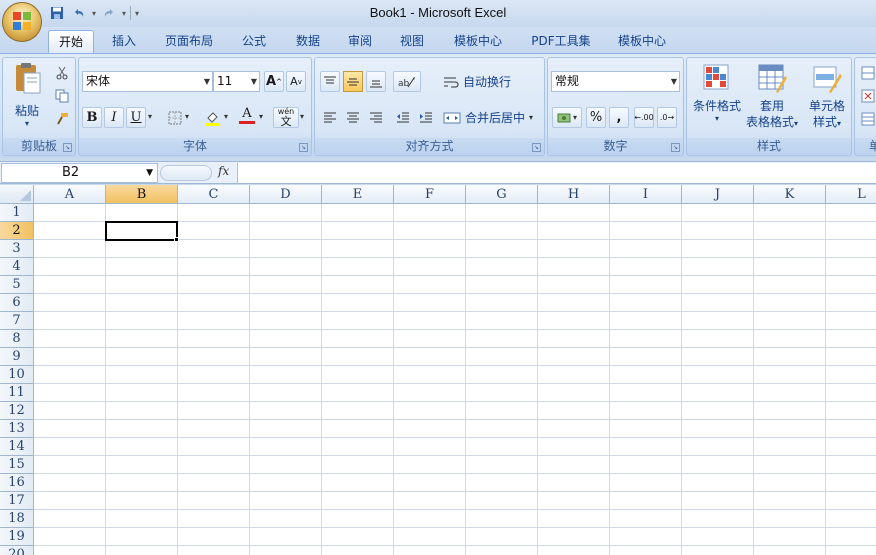 The image size is (876, 555). Describe the element at coordinates (17, 321) in the screenshot. I see `row-header-7: 7` at that location.